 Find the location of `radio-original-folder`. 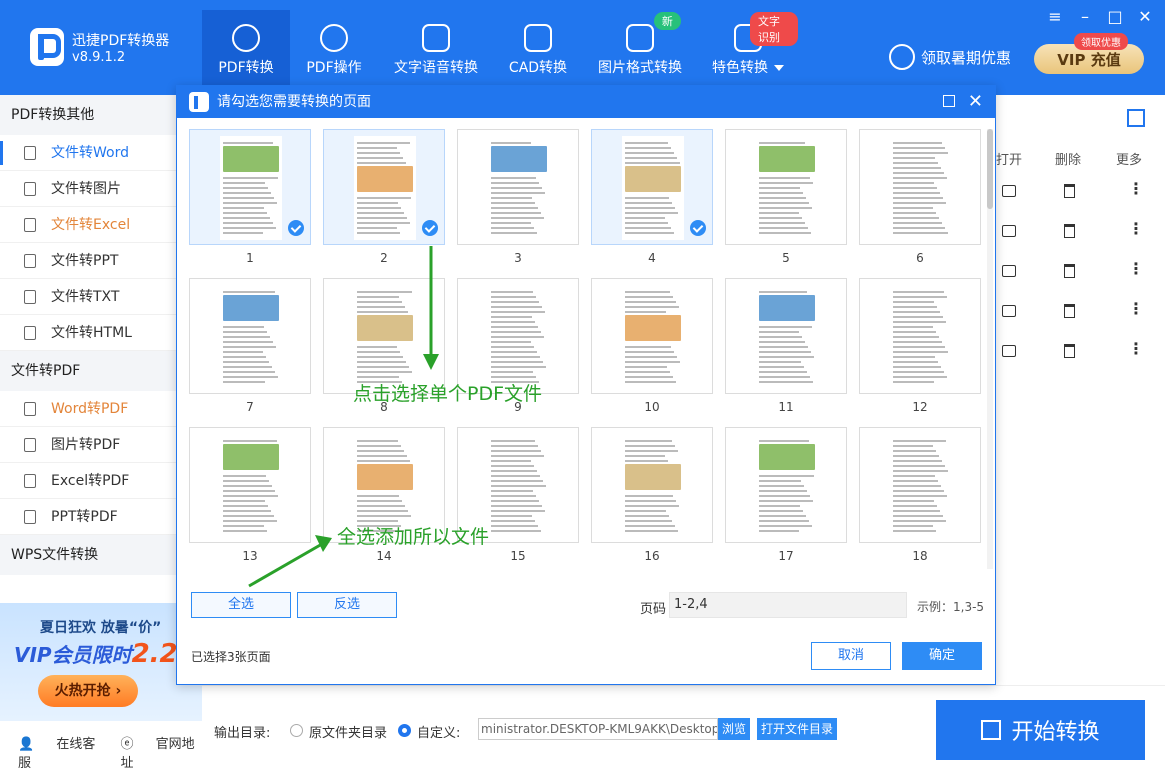

radio-original-folder is located at coordinates (296, 730).